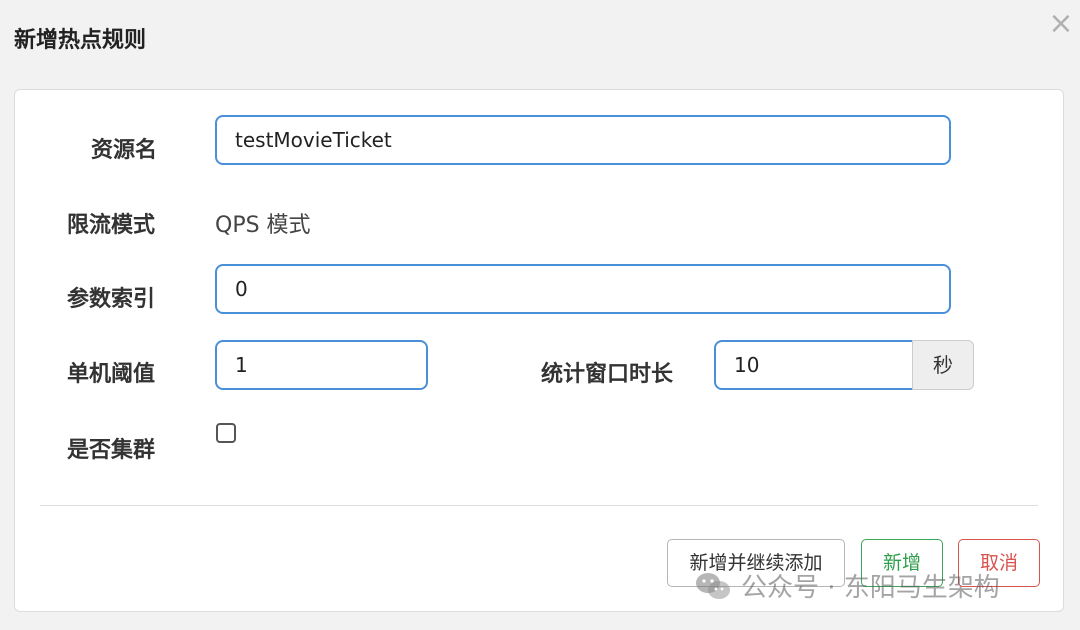 The image size is (1080, 630). What do you see at coordinates (1061, 24) in the screenshot?
I see `close-icon: ×` at bounding box center [1061, 24].